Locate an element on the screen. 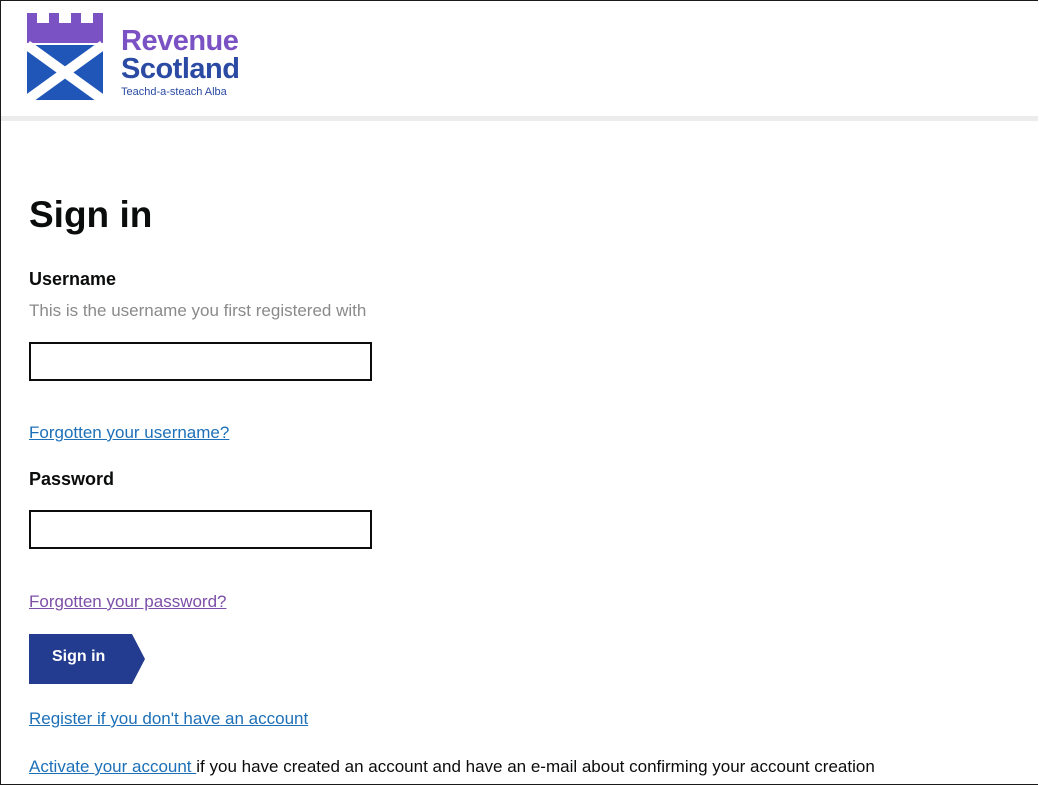  page-title: Sign in is located at coordinates (91, 214).